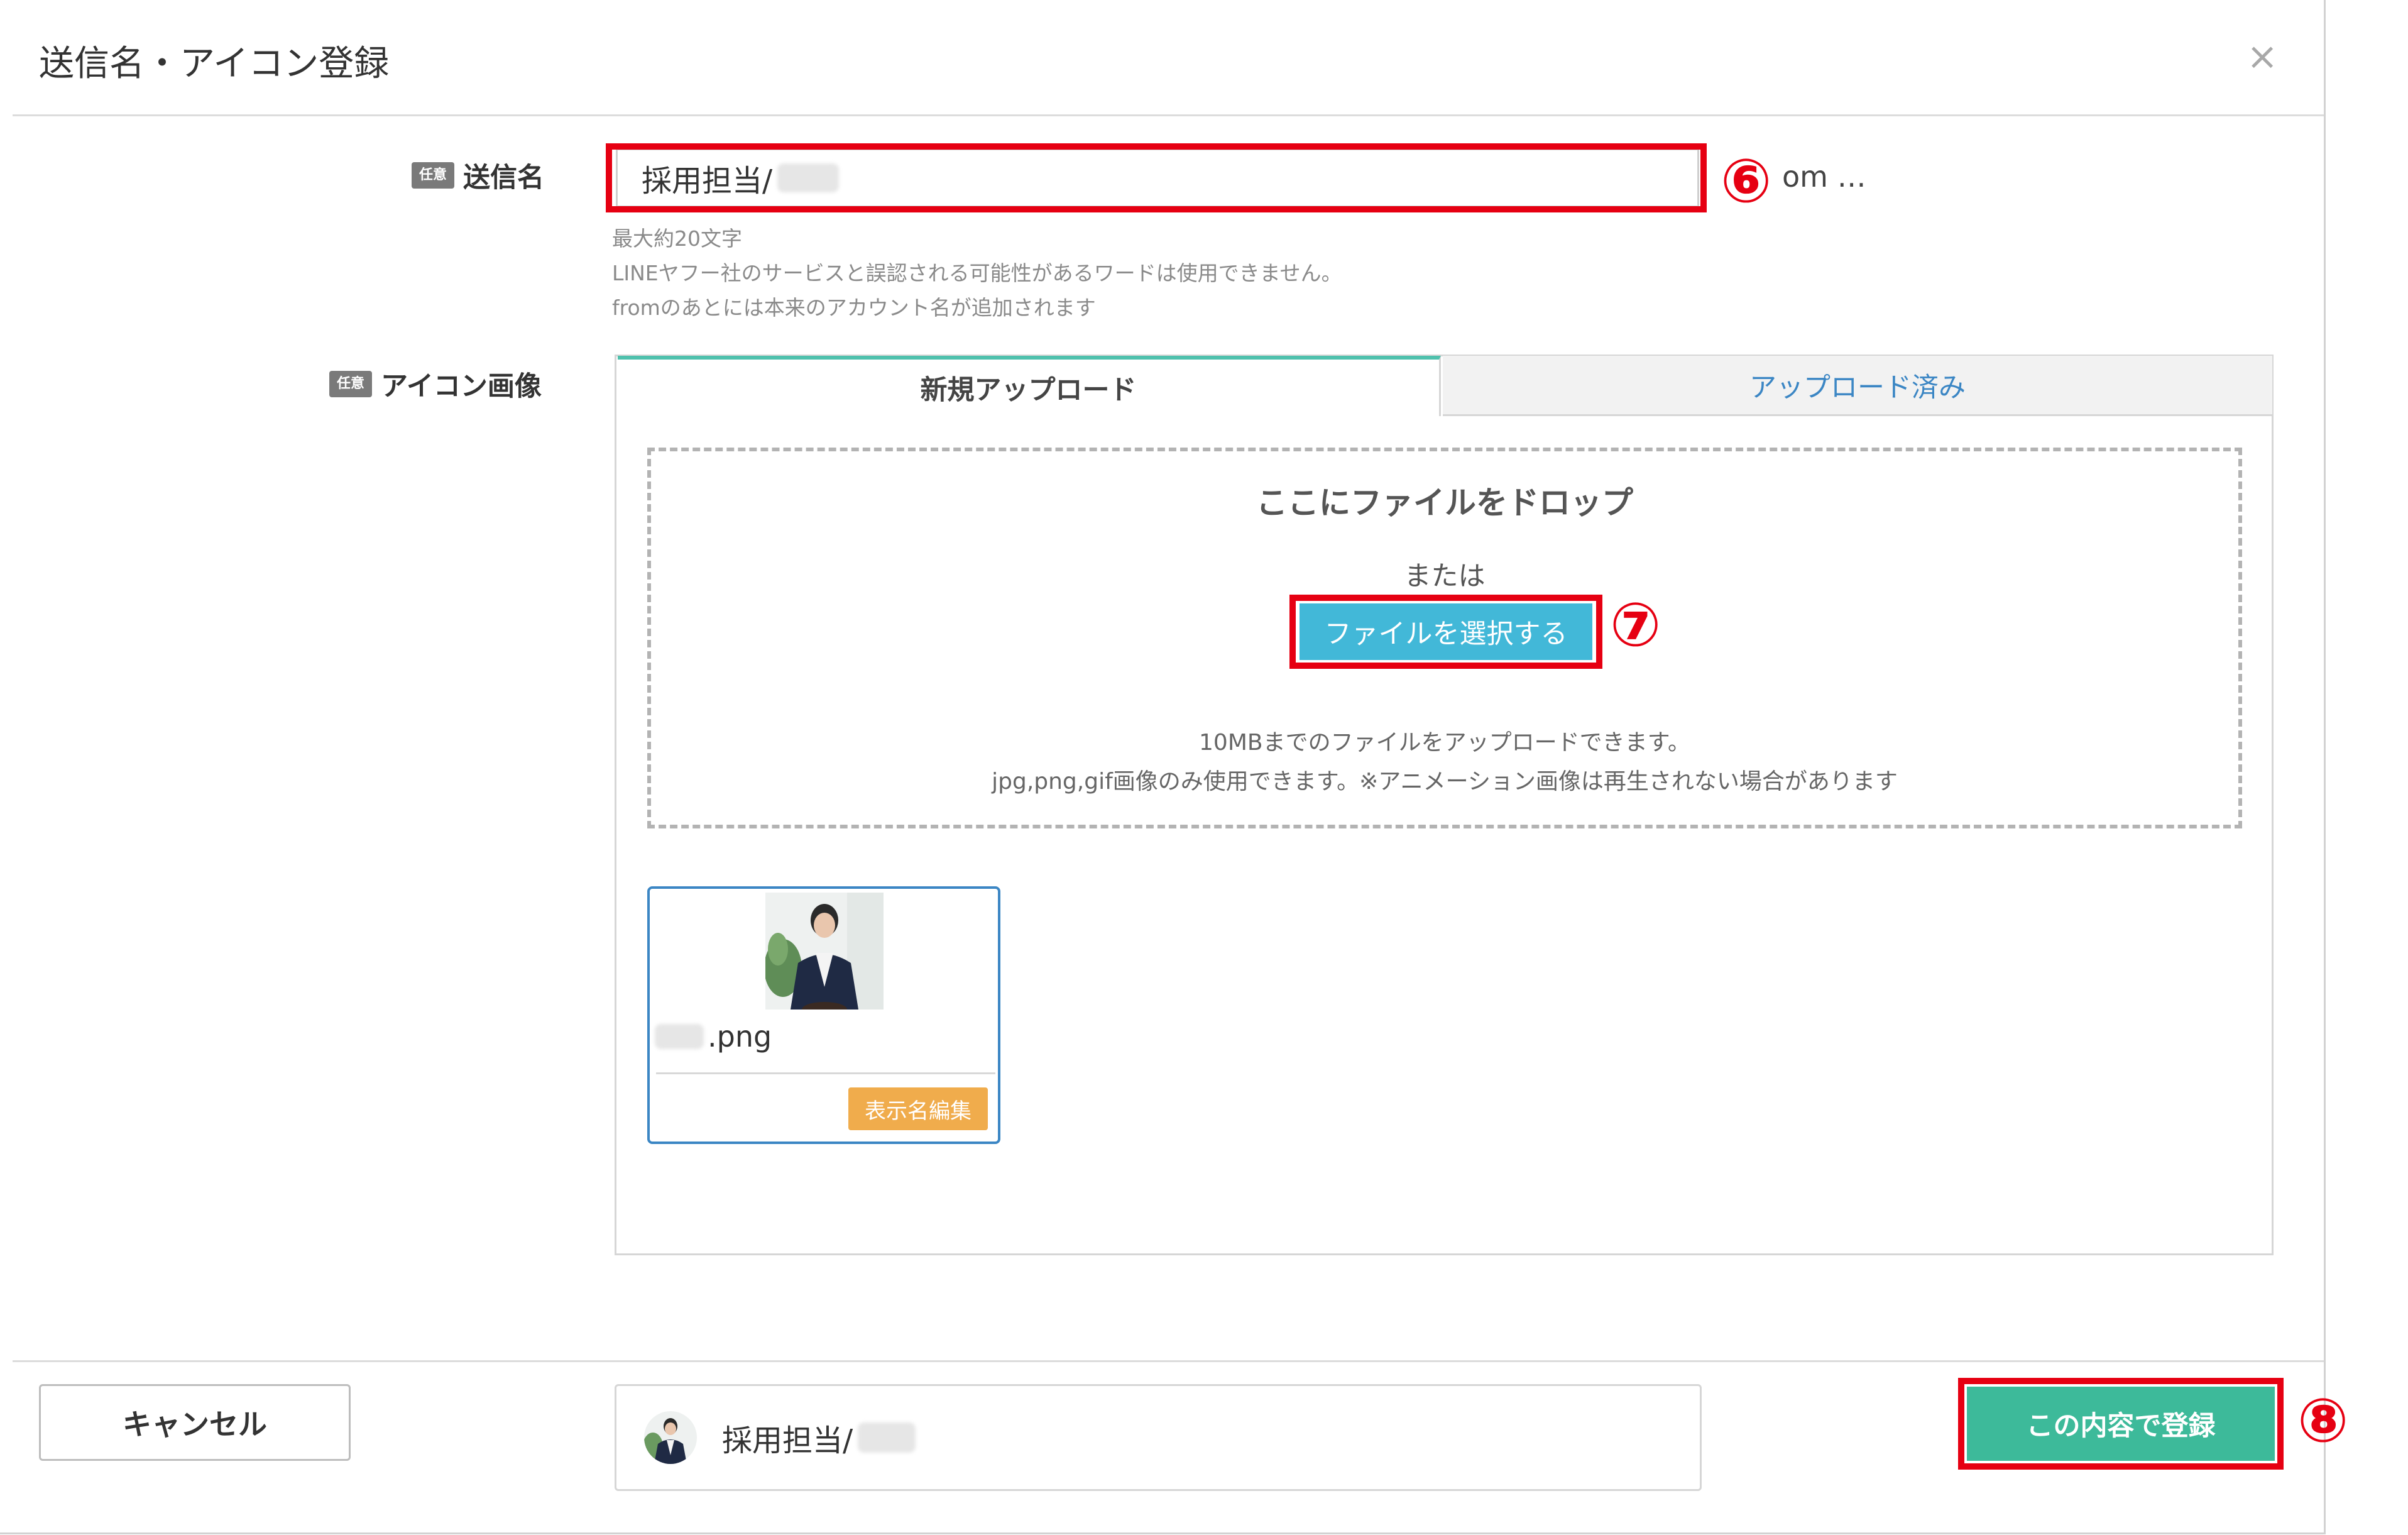 The image size is (2408, 1535). Describe the element at coordinates (824, 951) in the screenshot. I see `avatar-thumbnail` at that location.